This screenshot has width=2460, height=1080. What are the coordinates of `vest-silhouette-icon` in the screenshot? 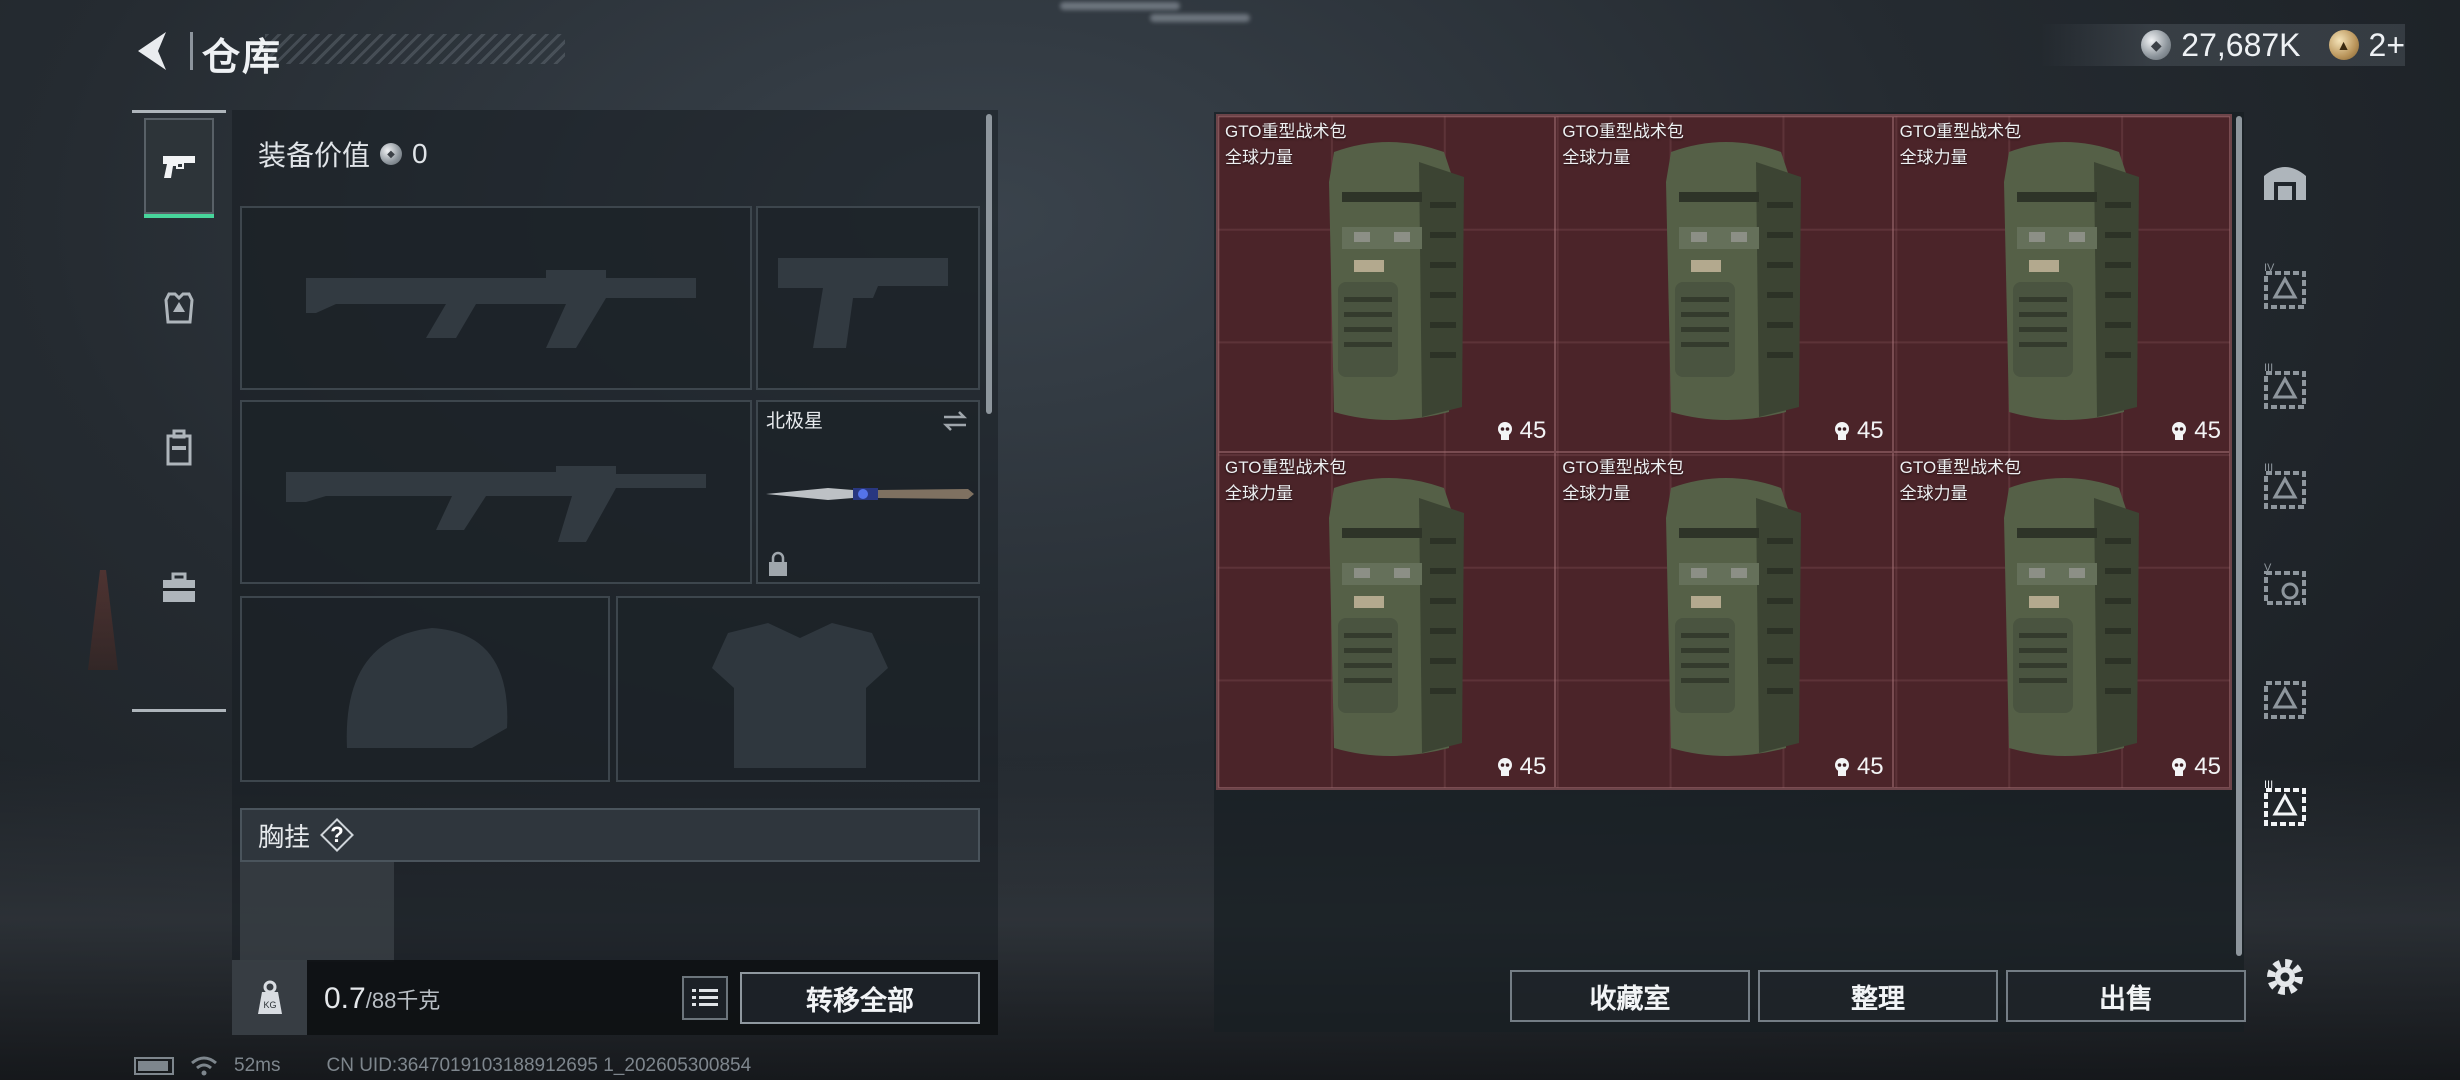 It's located at (800, 695).